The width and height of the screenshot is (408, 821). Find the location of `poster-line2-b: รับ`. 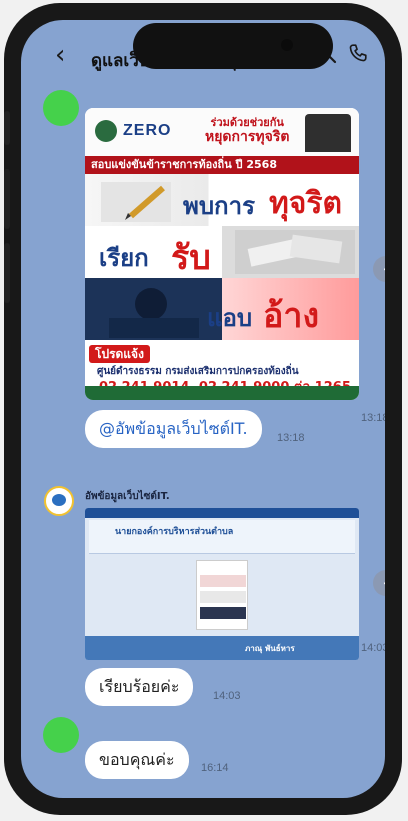

poster-line2-b: รับ is located at coordinates (191, 258).